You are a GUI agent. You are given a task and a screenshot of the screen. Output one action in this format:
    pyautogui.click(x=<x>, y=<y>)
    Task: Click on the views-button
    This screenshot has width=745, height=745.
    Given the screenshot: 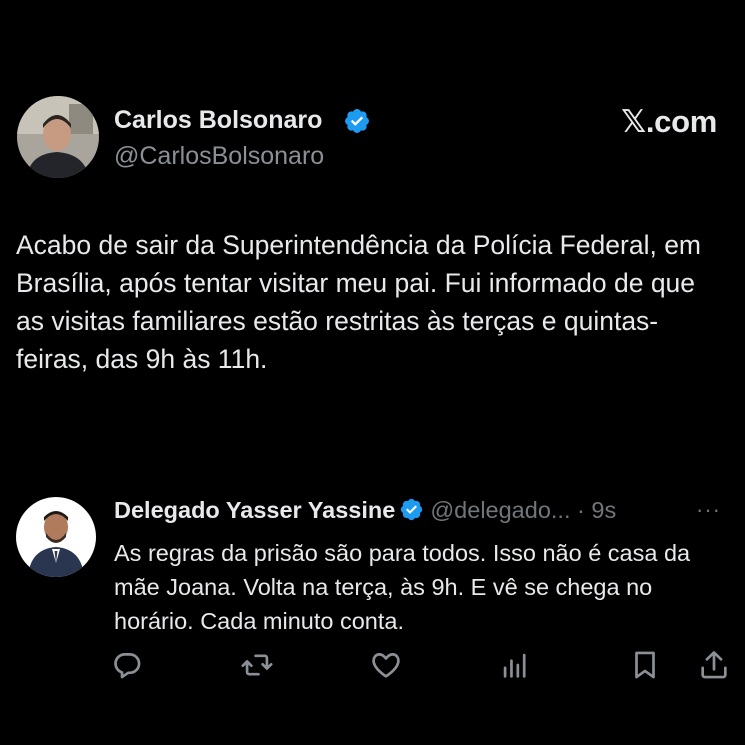 What is the action you would take?
    pyautogui.click(x=515, y=665)
    